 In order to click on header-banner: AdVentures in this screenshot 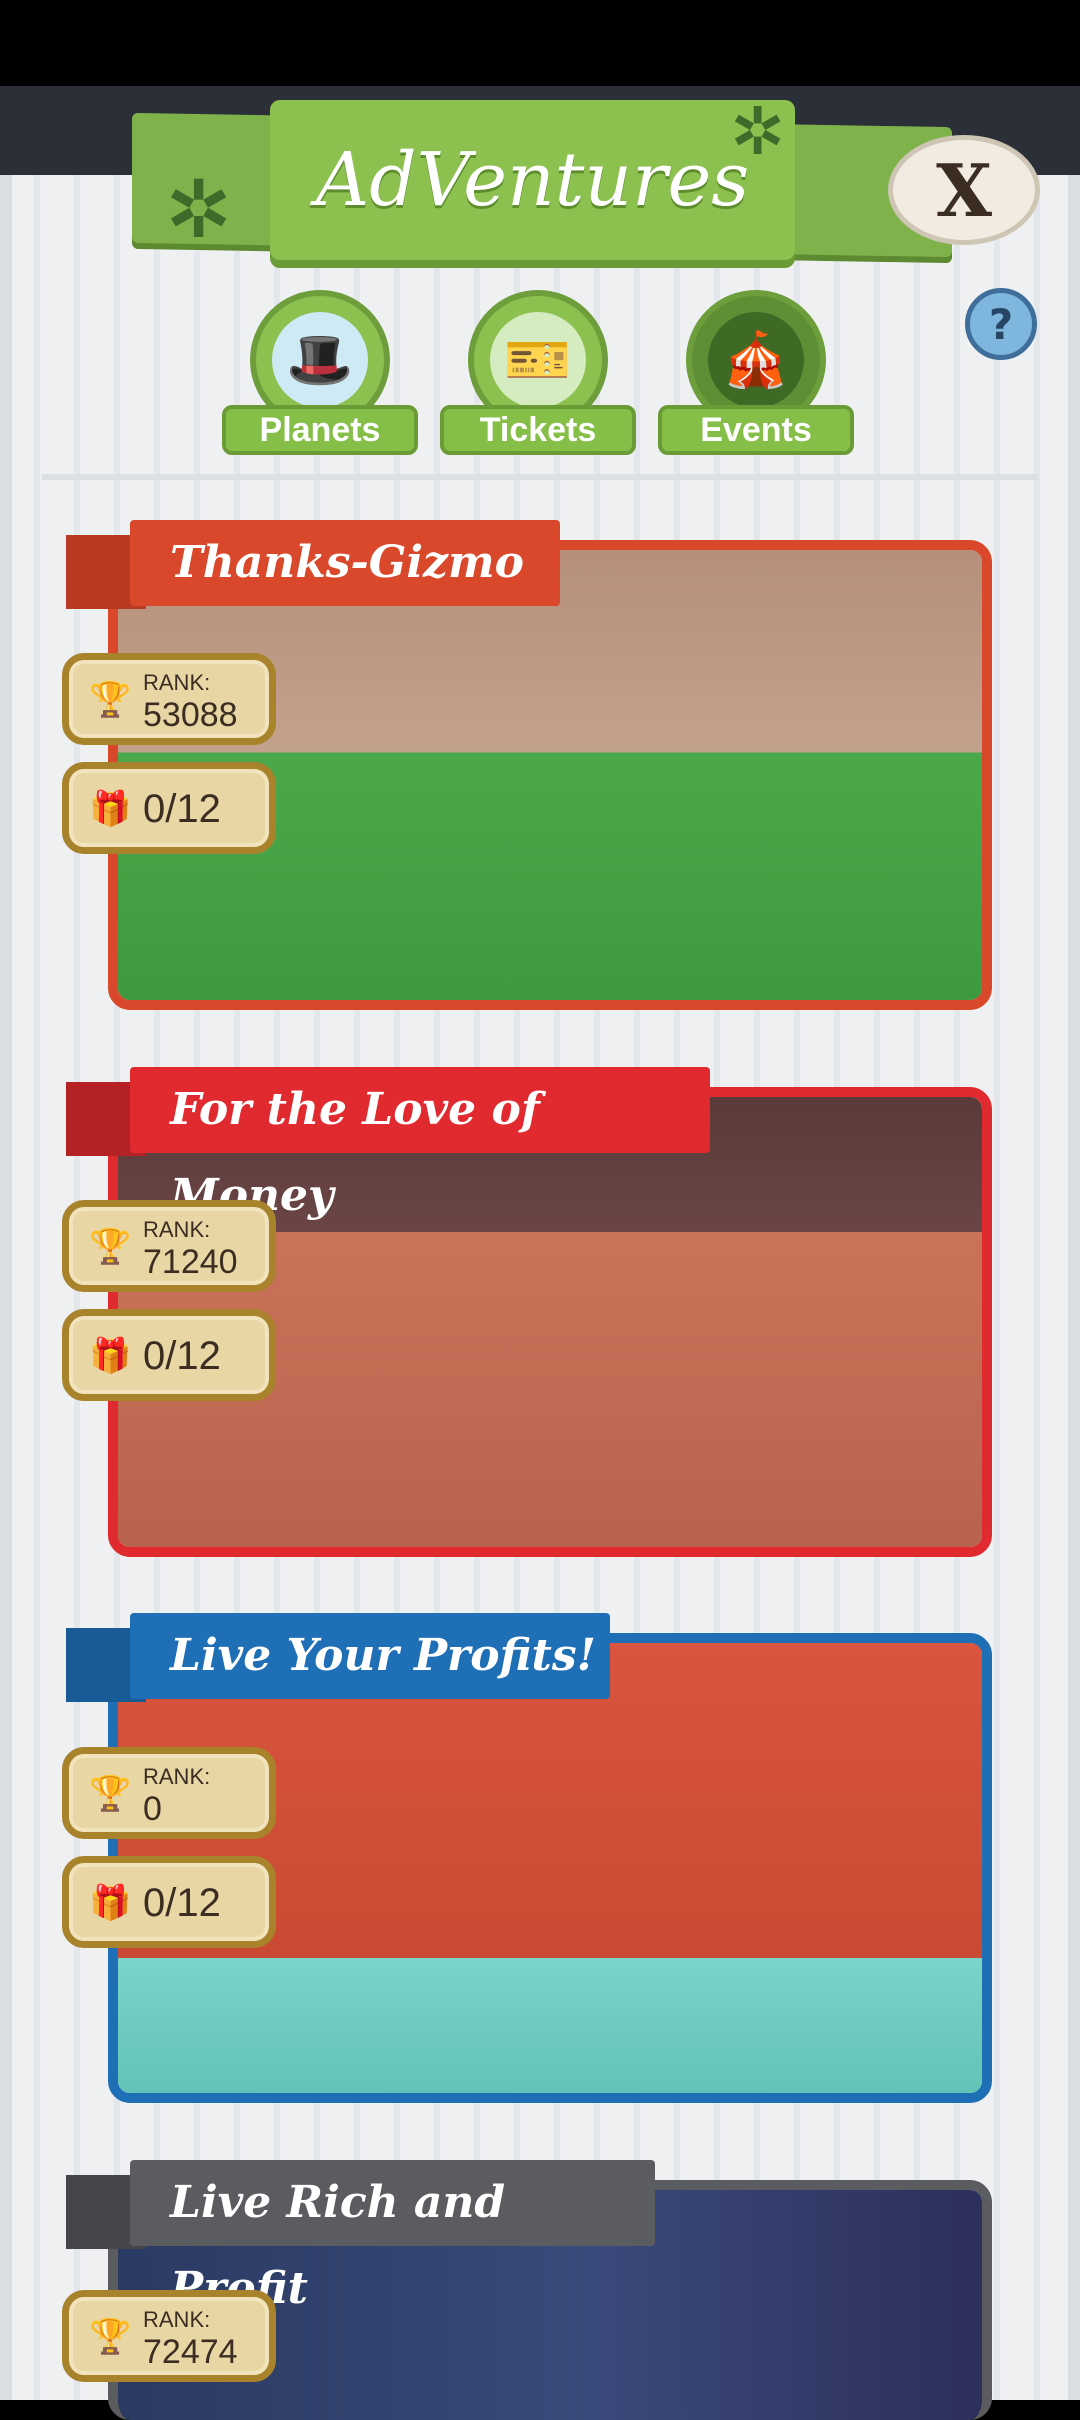, I will do `click(532, 180)`.